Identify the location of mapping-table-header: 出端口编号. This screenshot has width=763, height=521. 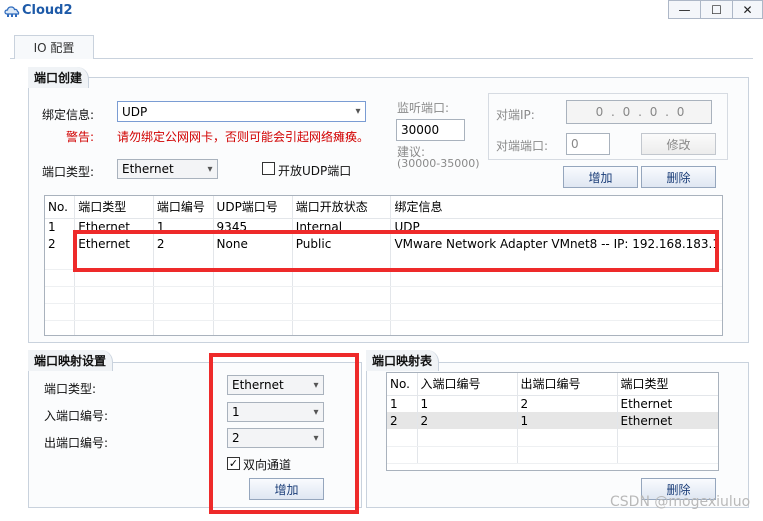
(567, 384).